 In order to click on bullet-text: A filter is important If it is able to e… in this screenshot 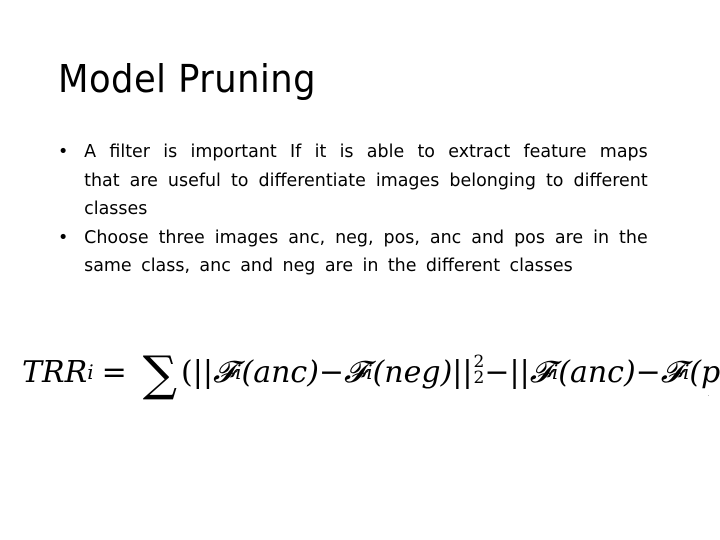, I will do `click(366, 180)`.